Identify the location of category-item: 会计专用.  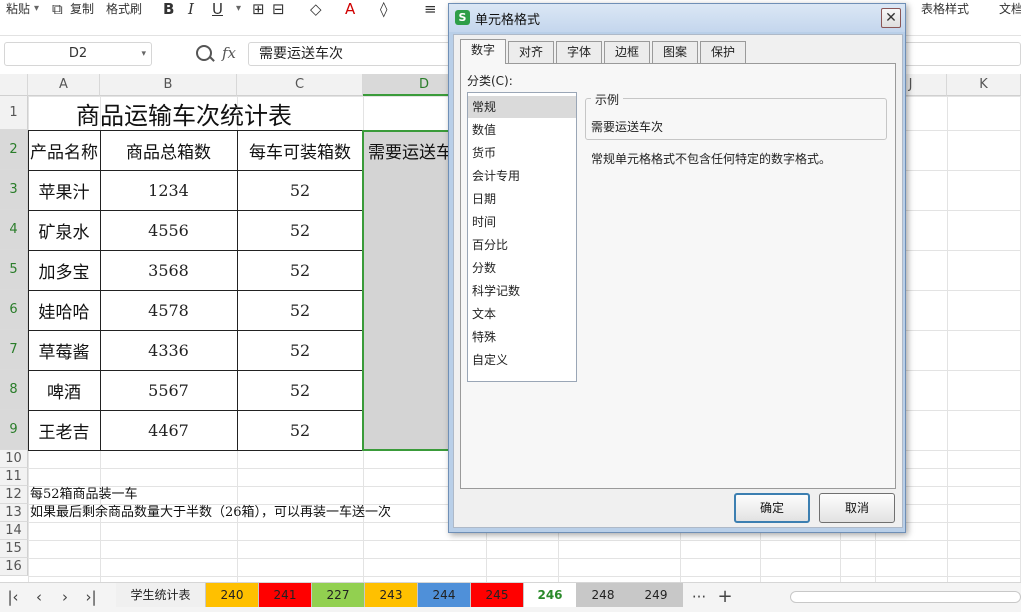
(522, 176).